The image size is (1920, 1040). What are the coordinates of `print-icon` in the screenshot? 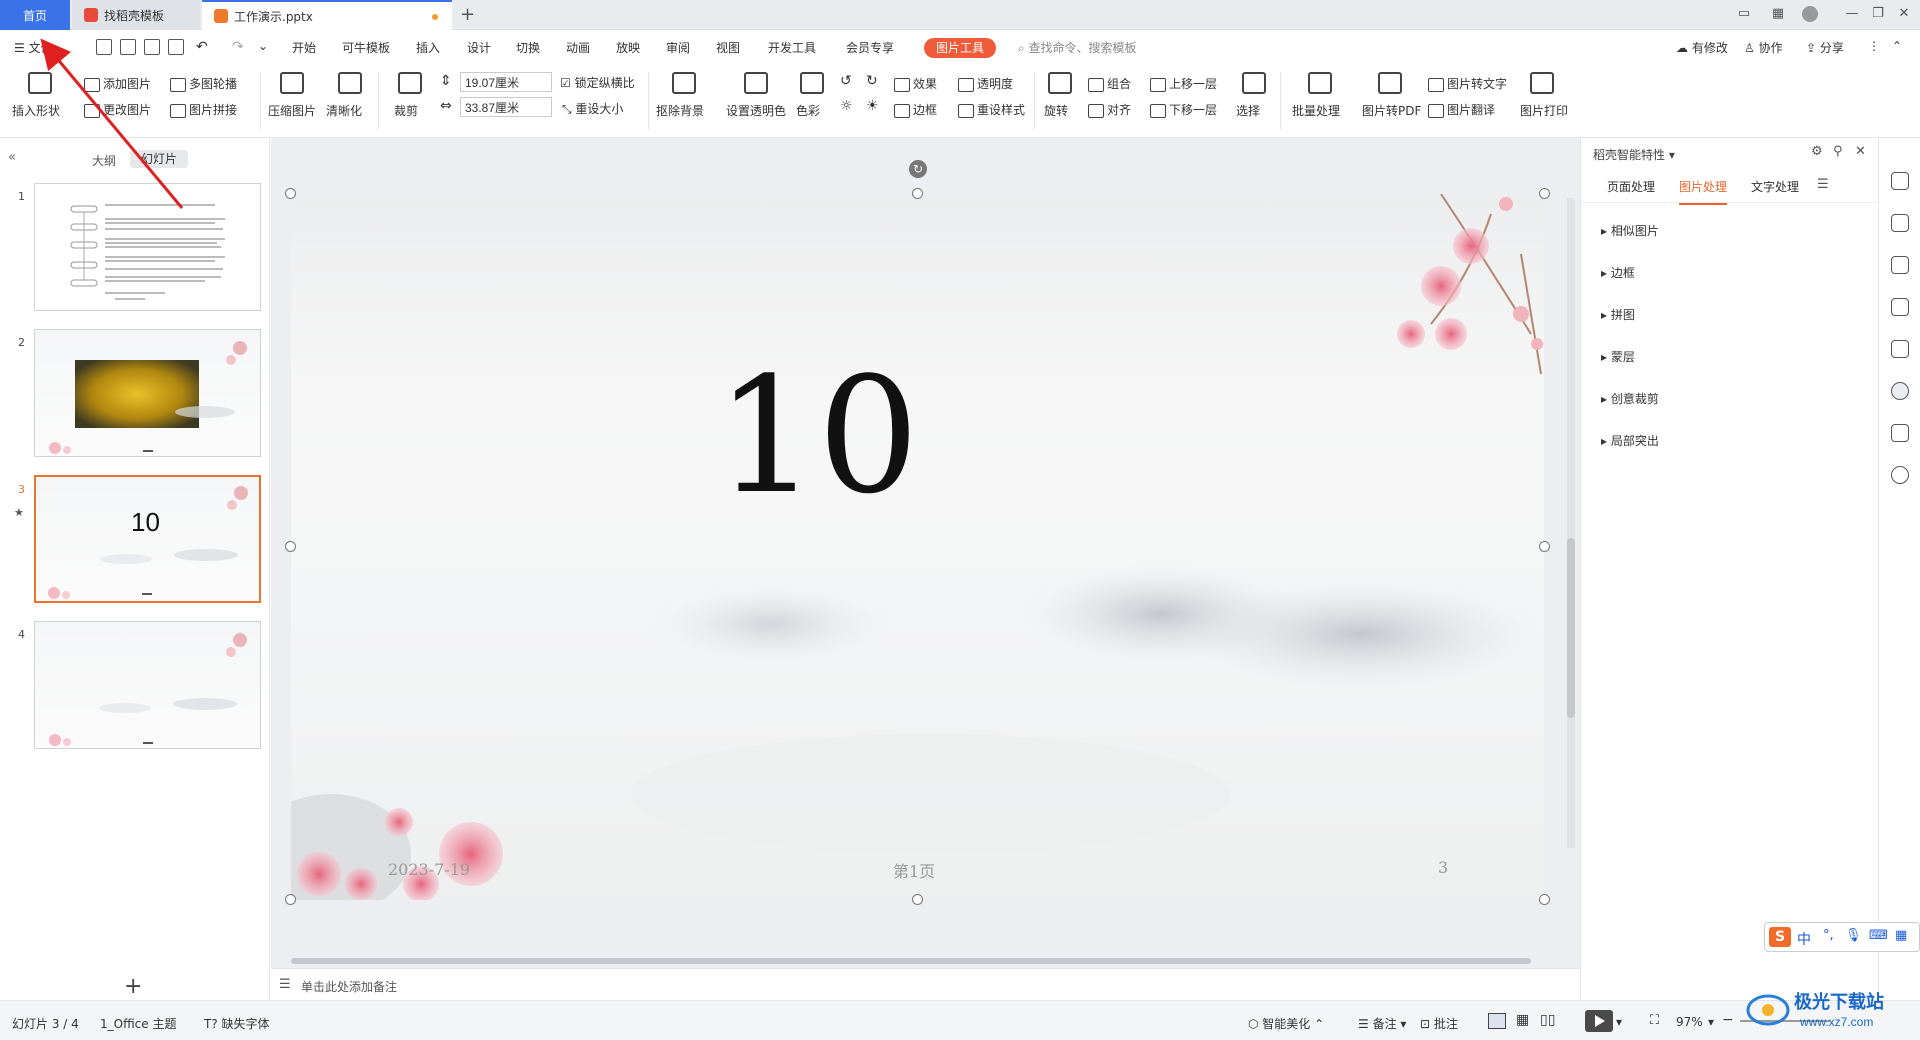 It's located at (152, 47).